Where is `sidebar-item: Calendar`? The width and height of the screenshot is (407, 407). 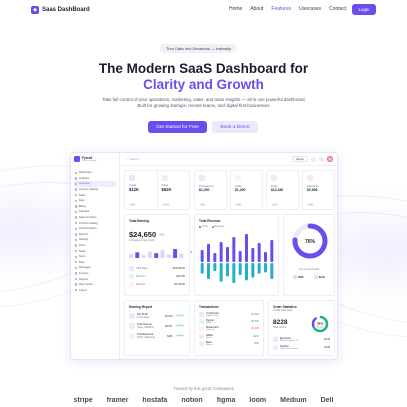 sidebar-item: Calendar is located at coordinates (95, 212).